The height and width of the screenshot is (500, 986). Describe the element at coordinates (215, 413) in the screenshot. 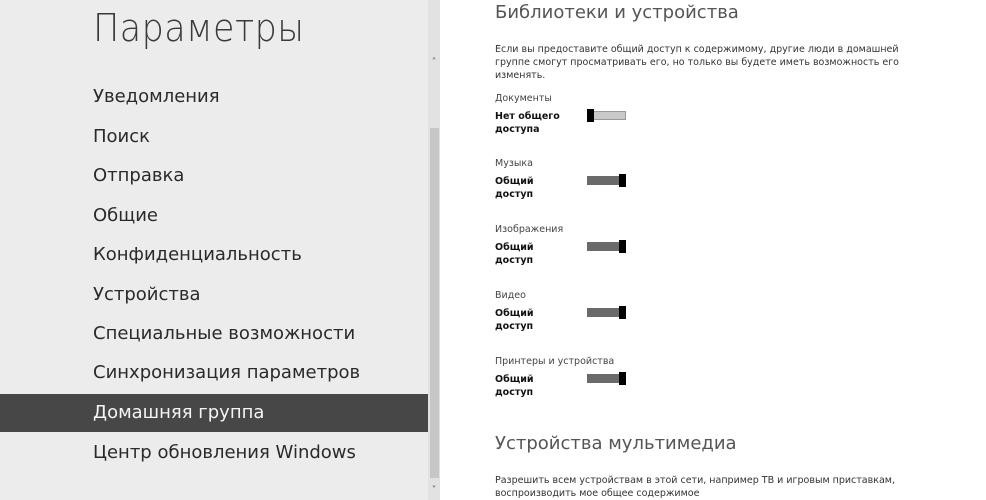

I see `nav-item-homegroup: Домашняя группа` at that location.